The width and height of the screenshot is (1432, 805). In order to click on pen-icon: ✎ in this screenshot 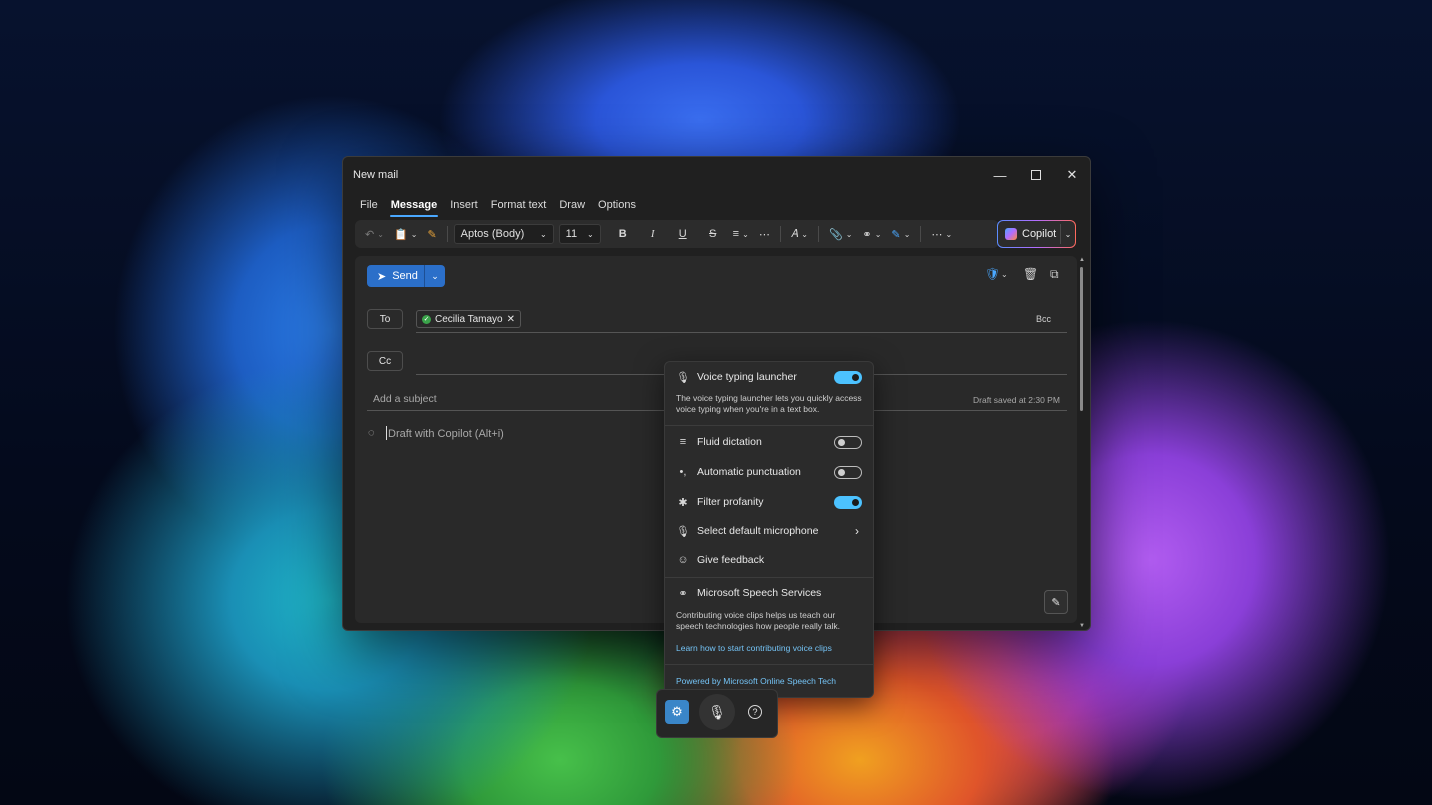, I will do `click(1056, 602)`.